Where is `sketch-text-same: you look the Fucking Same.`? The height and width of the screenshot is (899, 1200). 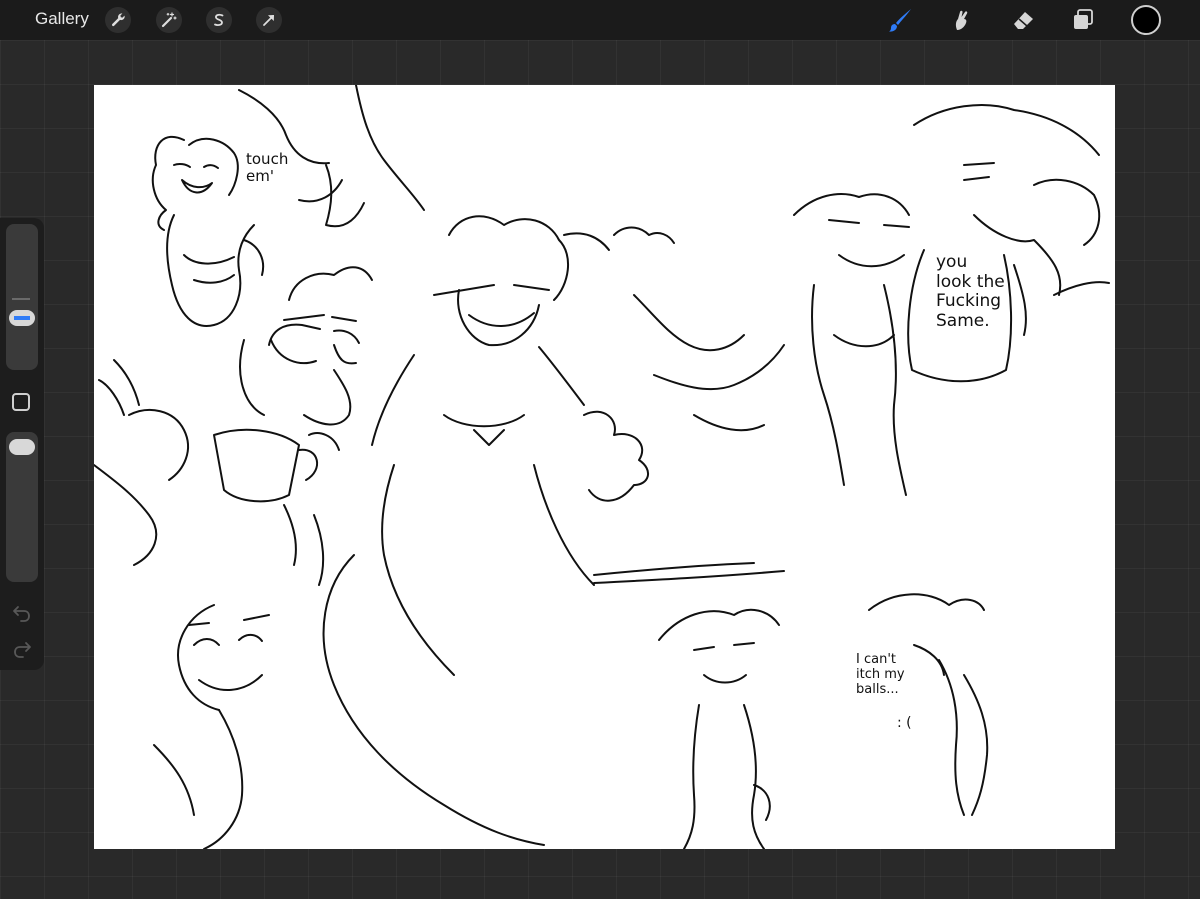 sketch-text-same: you look the Fucking Same. is located at coordinates (970, 291).